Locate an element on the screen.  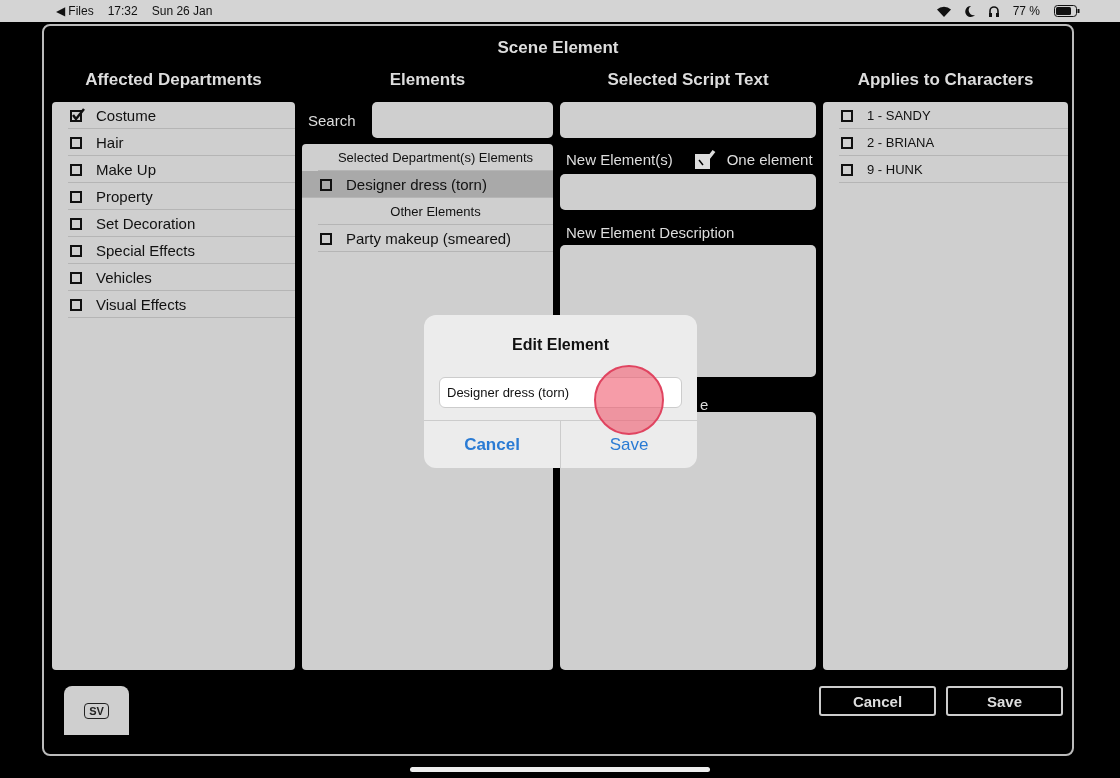
field-label: e is located at coordinates (704, 405).